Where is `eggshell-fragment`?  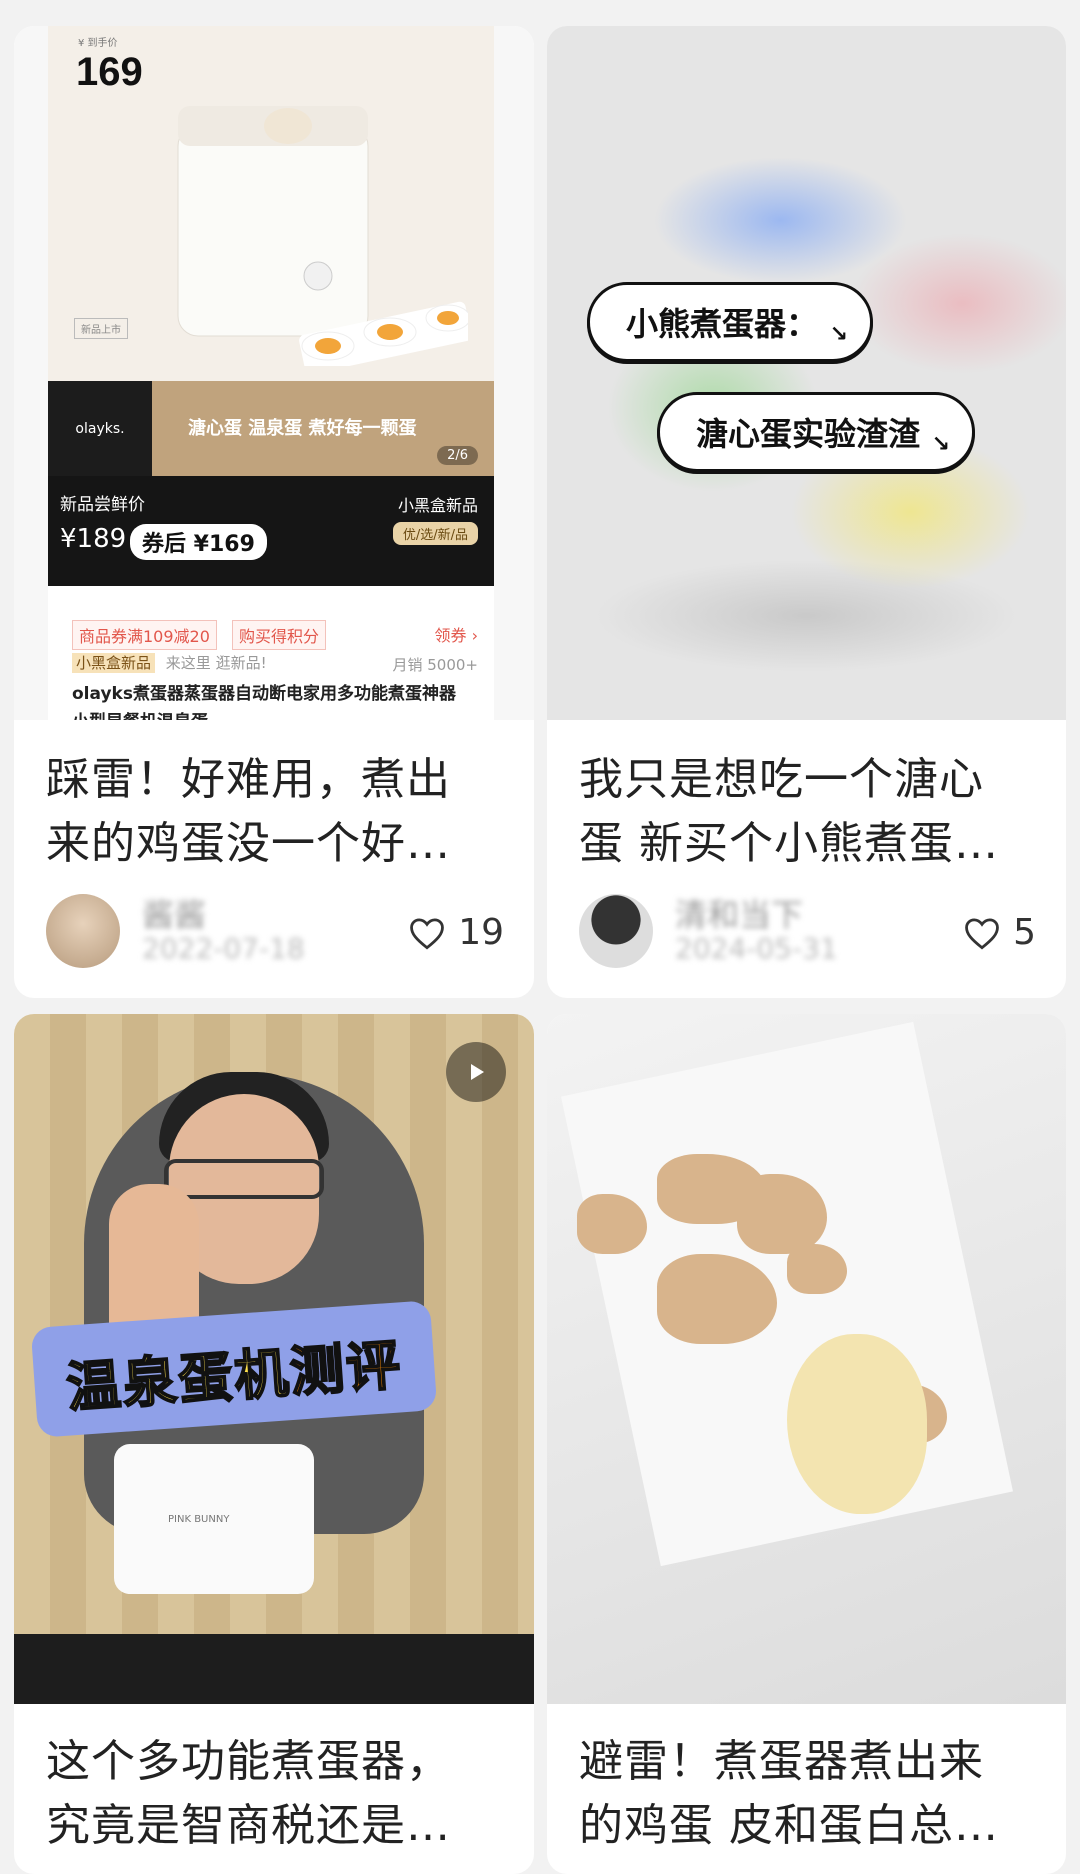 eggshell-fragment is located at coordinates (817, 1269).